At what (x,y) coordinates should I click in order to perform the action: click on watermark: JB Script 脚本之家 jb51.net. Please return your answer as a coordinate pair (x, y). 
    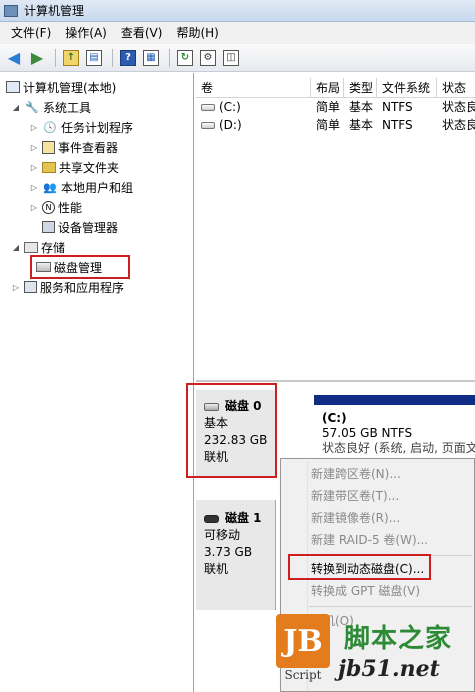
    Looking at the image, I should click on (370, 651).